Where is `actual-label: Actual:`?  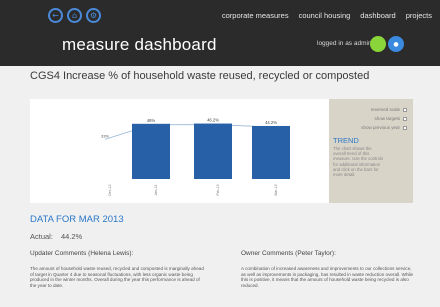
actual-label: Actual: is located at coordinates (41, 236).